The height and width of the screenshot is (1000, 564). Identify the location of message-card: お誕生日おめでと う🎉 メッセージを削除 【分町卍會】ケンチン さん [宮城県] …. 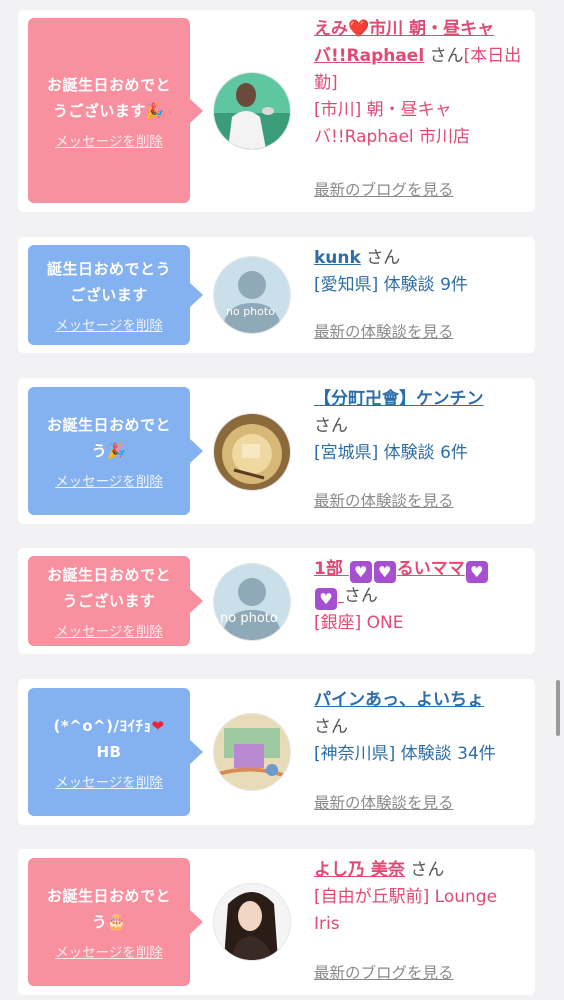
(276, 451).